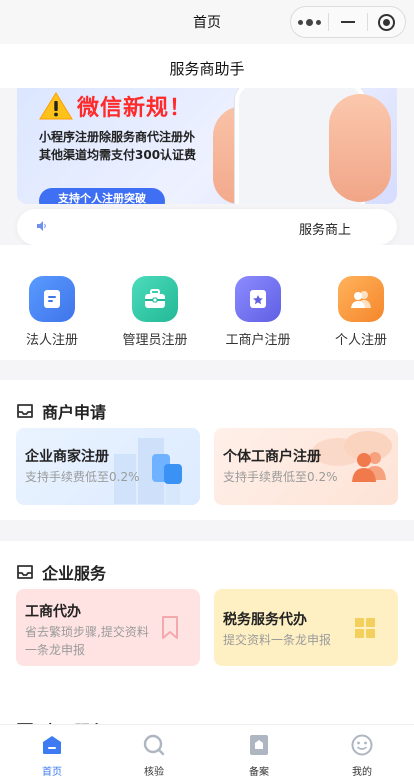 The width and height of the screenshot is (414, 780). Describe the element at coordinates (362, 745) in the screenshot. I see `smile-icon` at that location.